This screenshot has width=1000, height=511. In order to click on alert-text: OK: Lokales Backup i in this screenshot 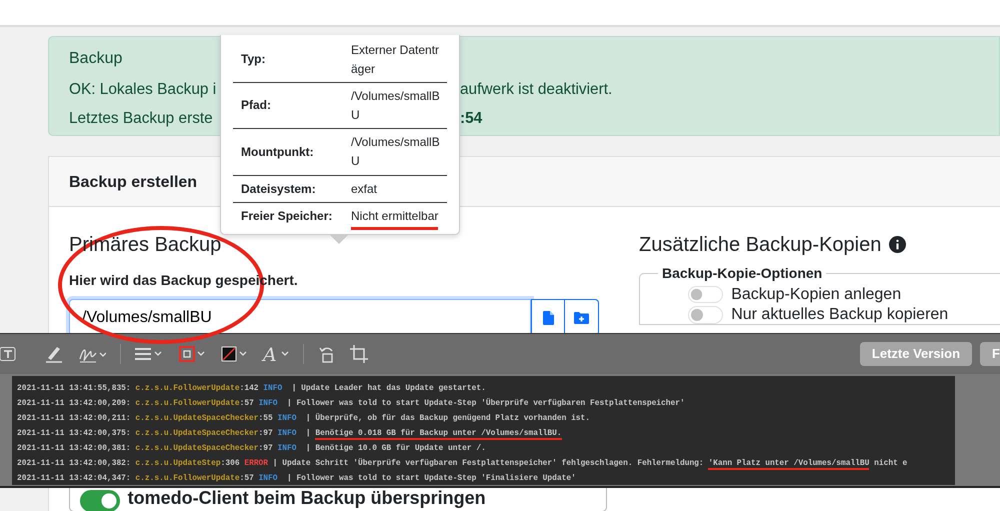, I will do `click(143, 89)`.